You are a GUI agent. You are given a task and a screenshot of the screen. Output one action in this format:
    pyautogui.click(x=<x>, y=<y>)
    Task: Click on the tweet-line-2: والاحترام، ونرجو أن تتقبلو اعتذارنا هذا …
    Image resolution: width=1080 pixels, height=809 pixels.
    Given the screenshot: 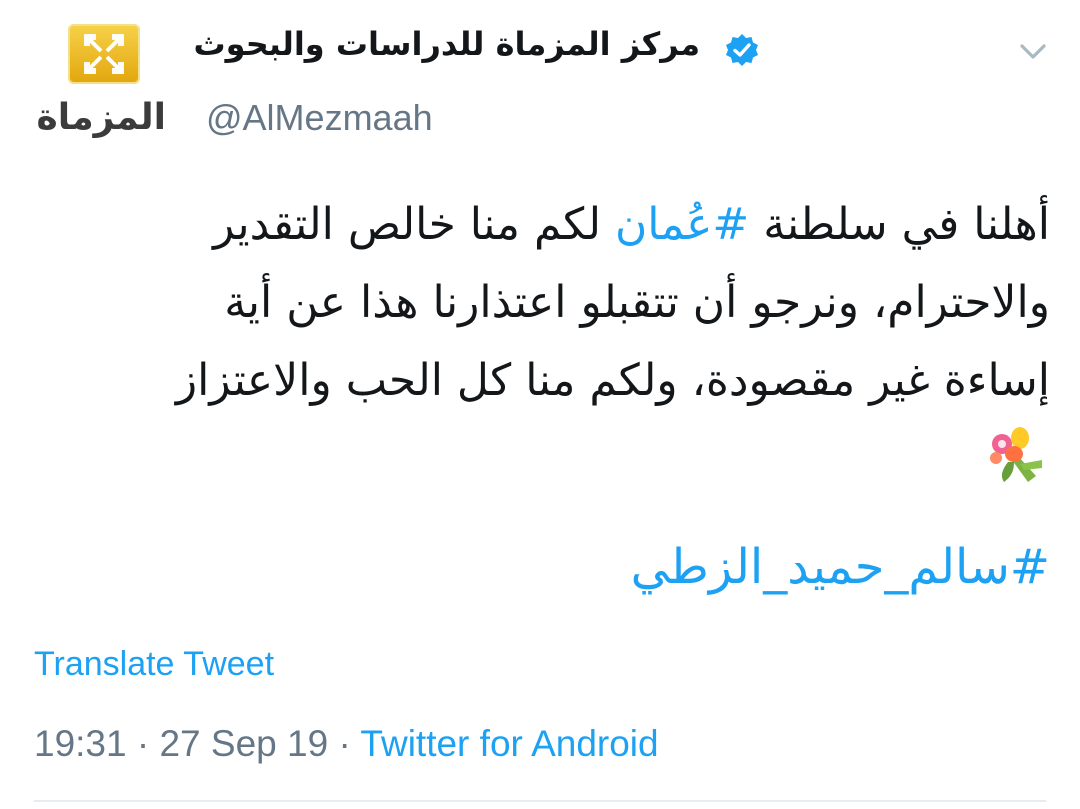 What is the action you would take?
    pyautogui.click(x=637, y=302)
    